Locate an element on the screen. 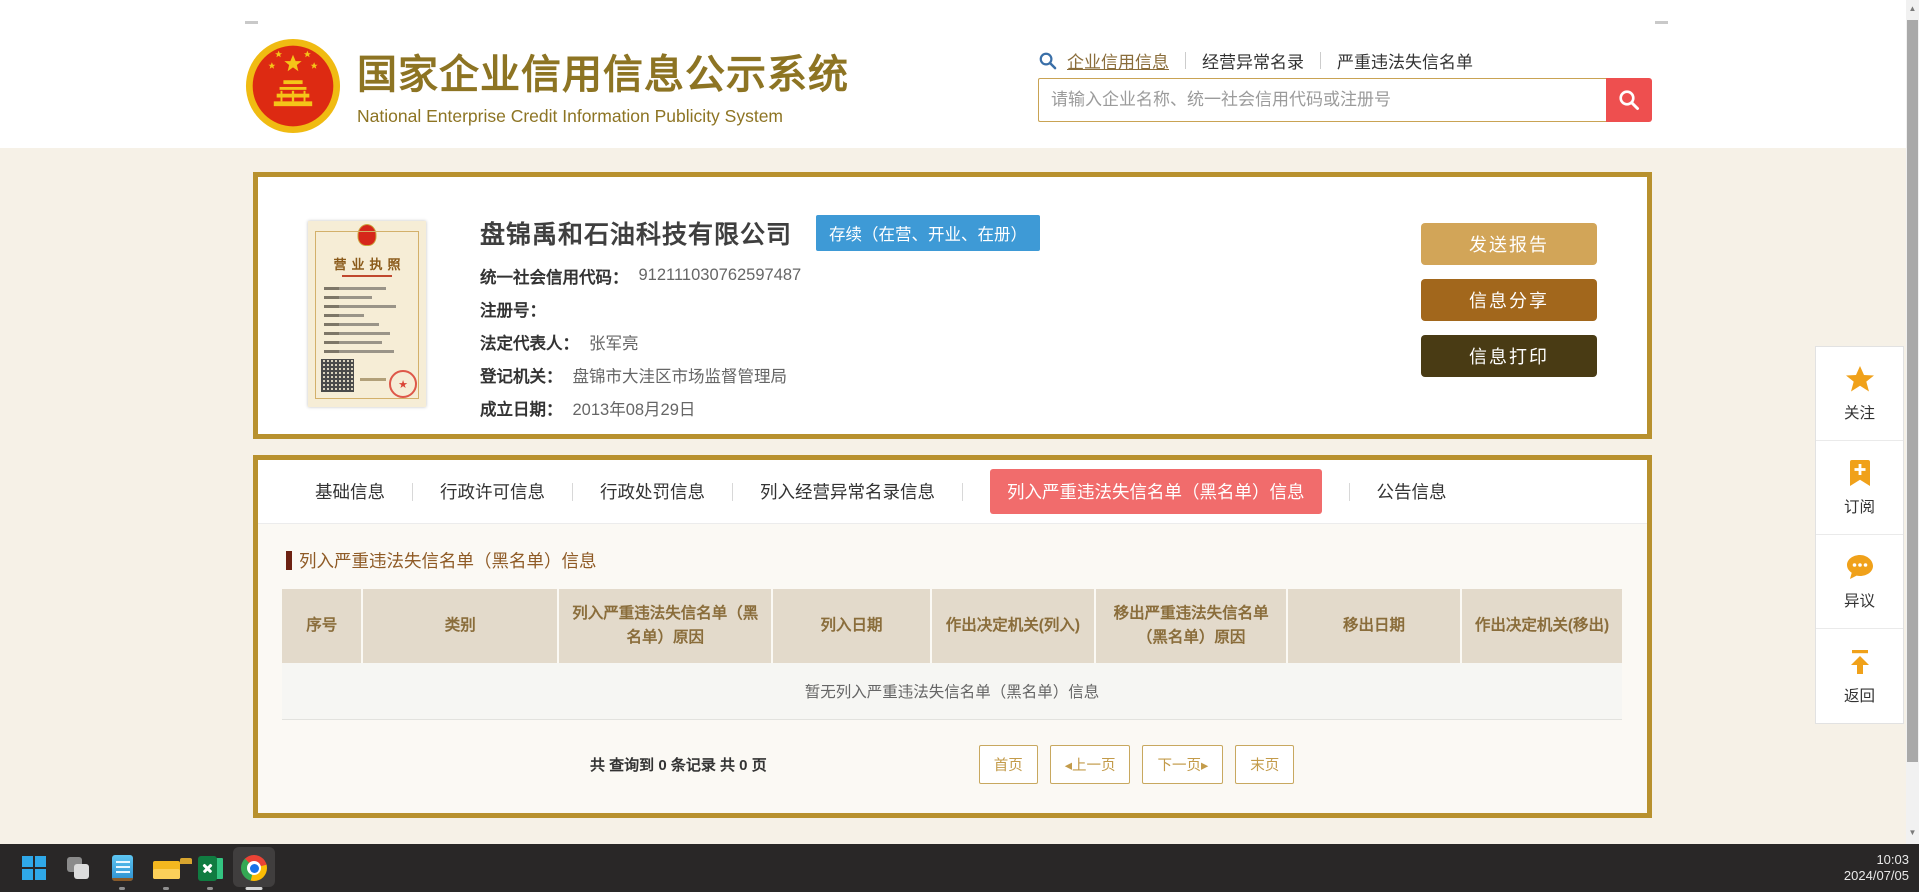  business-license-image: 营业执照 ★ is located at coordinates (367, 314).